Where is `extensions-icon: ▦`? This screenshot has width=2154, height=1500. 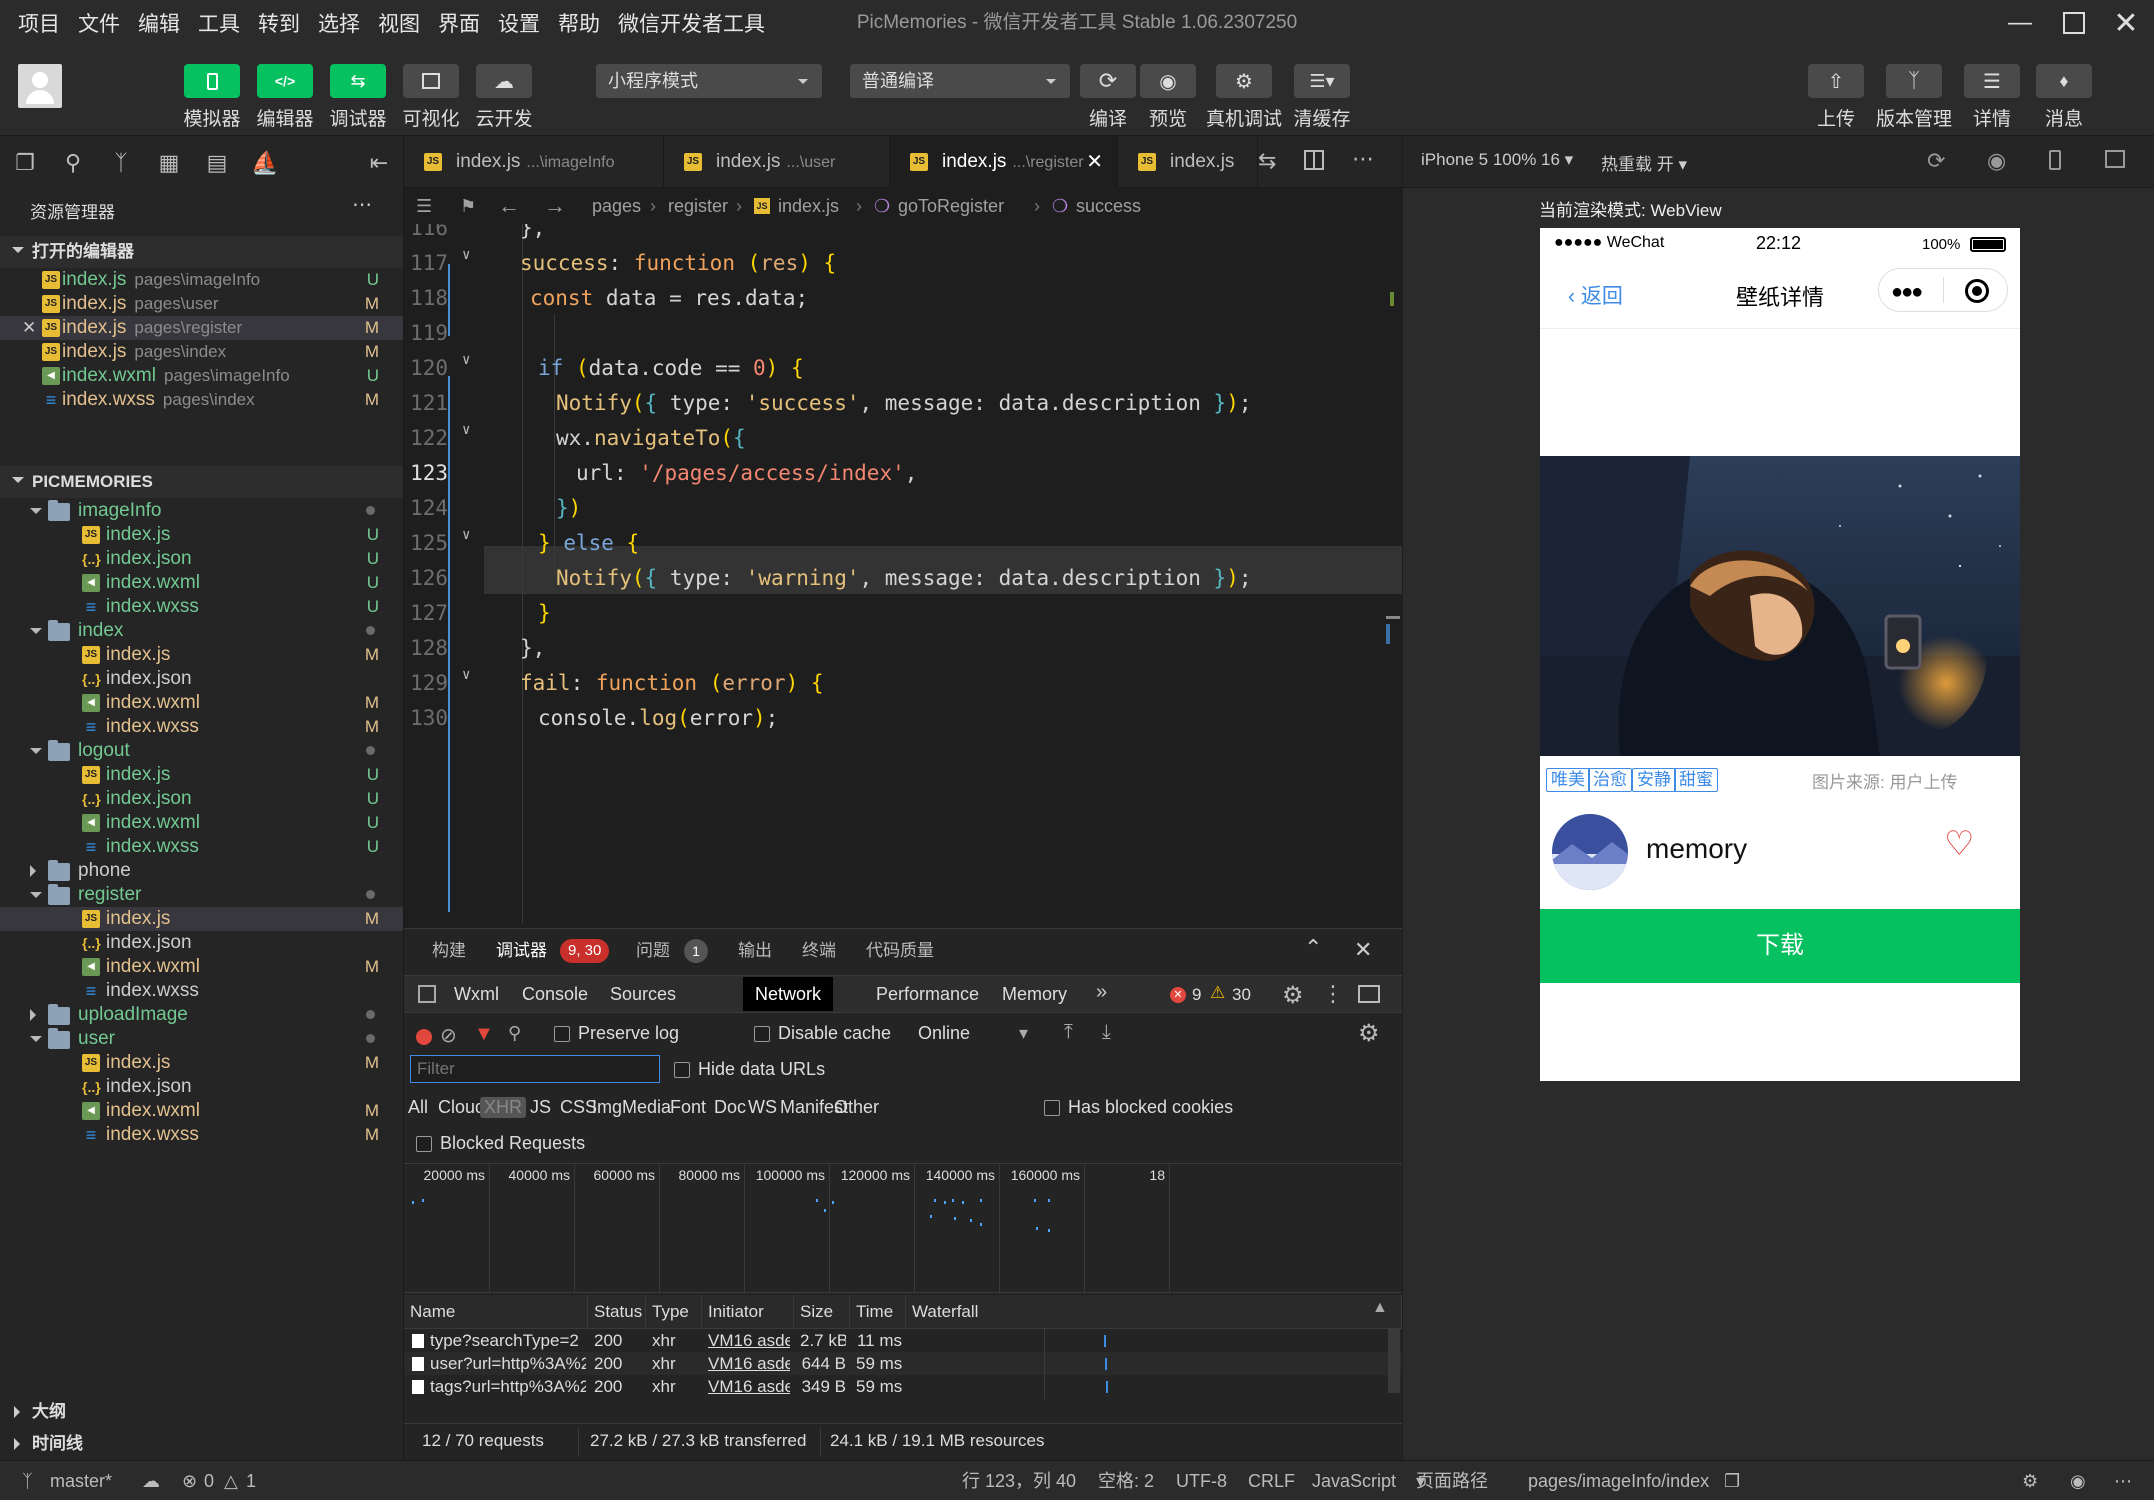
extensions-icon: ▦ is located at coordinates (169, 163).